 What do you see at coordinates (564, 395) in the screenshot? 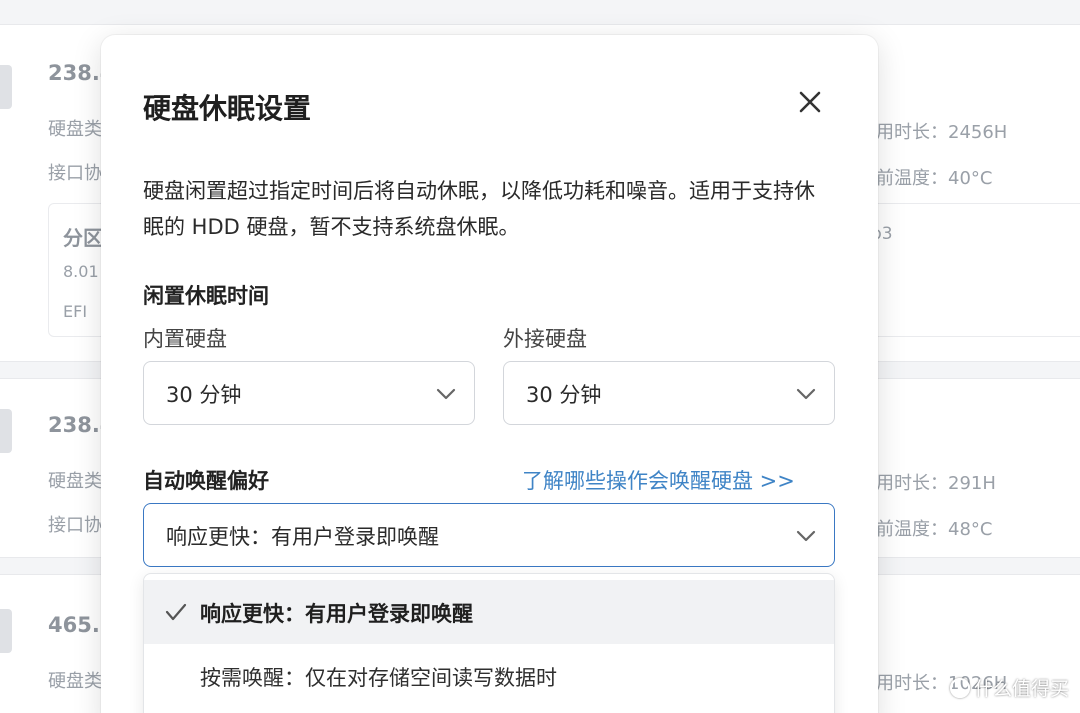
I see `external-disk-value: 30 分钟` at bounding box center [564, 395].